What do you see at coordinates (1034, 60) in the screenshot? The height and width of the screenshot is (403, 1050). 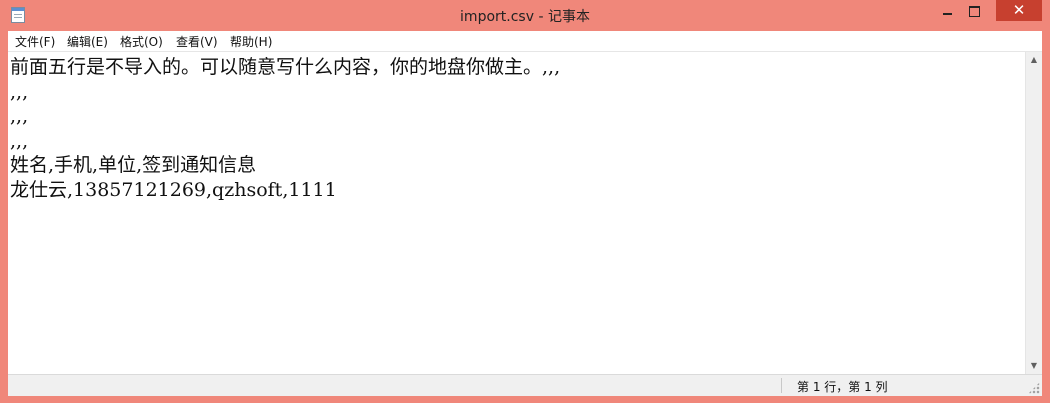 I see `scroll-up-icon: ▲` at bounding box center [1034, 60].